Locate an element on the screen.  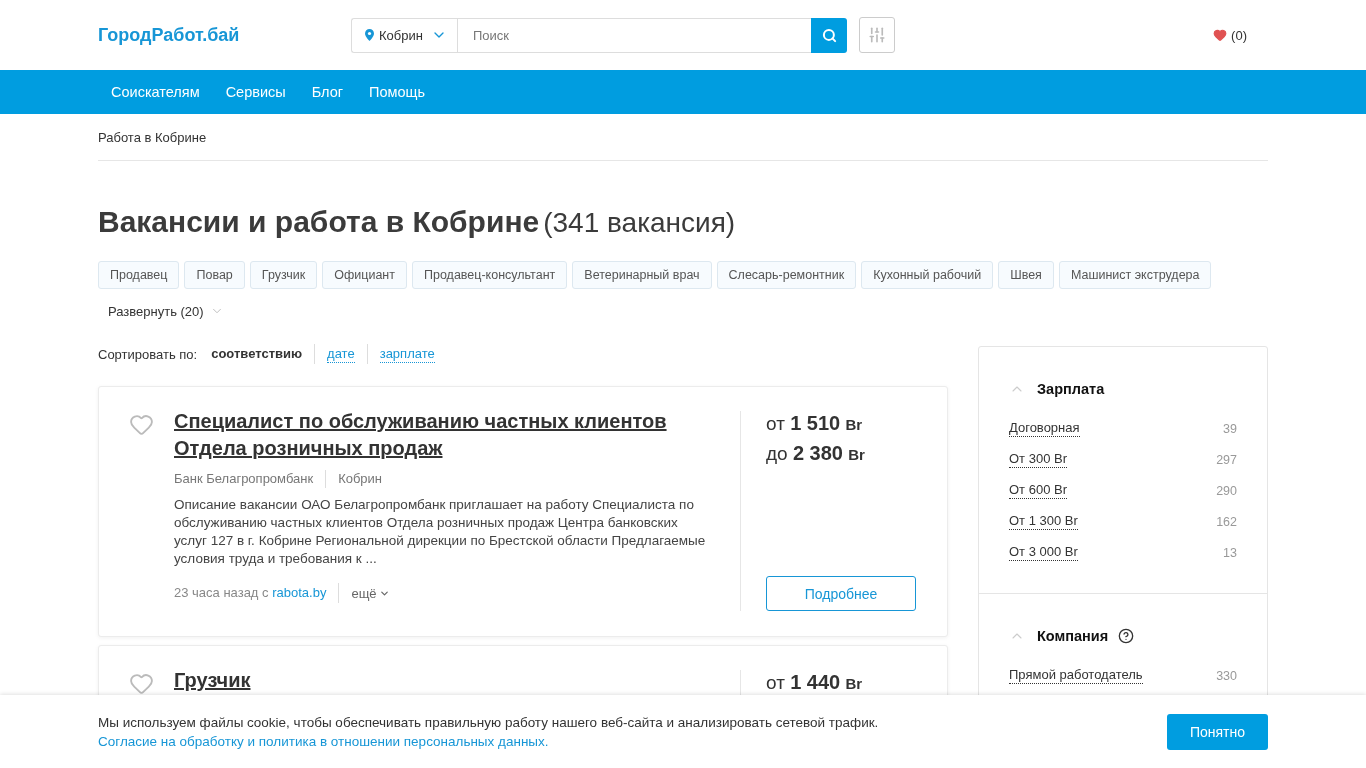
profession-tag: Швея is located at coordinates (1026, 275).